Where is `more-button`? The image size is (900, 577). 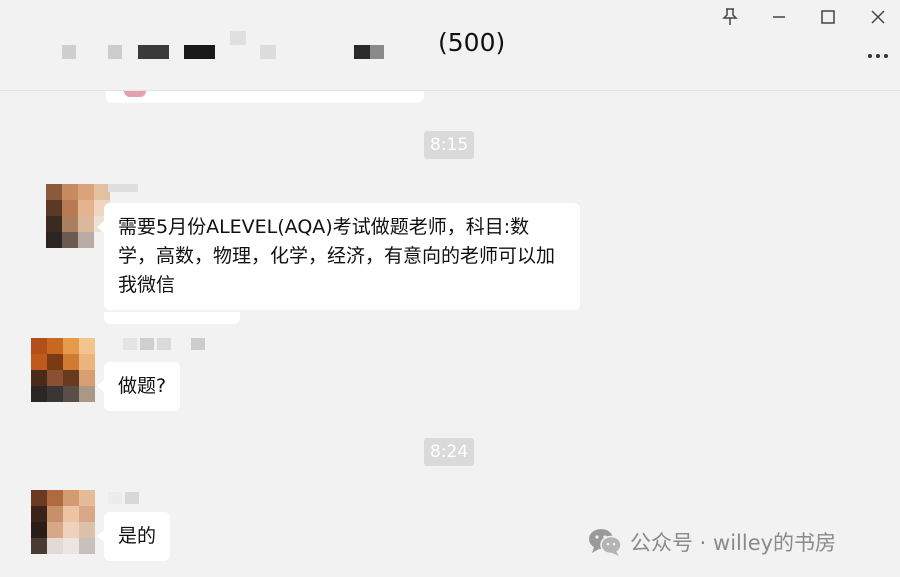 more-button is located at coordinates (878, 56).